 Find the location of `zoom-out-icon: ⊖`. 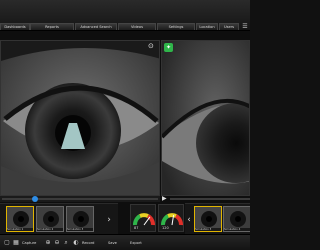

zoom-out-icon: ⊖ is located at coordinates (57, 242).